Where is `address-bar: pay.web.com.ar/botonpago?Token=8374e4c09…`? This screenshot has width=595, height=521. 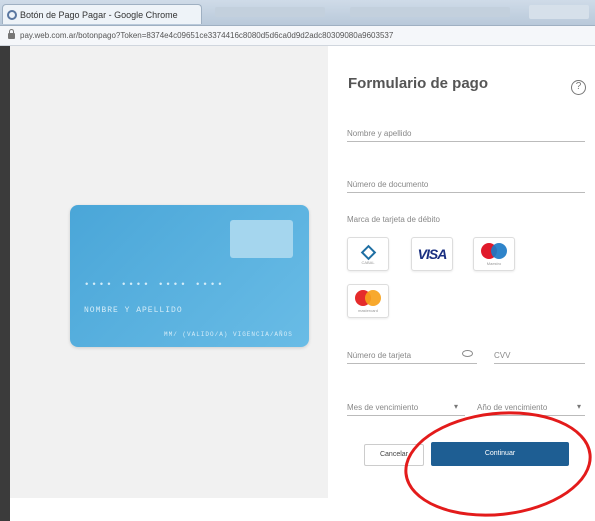 address-bar: pay.web.com.ar/botonpago?Token=8374e4c09… is located at coordinates (297, 36).